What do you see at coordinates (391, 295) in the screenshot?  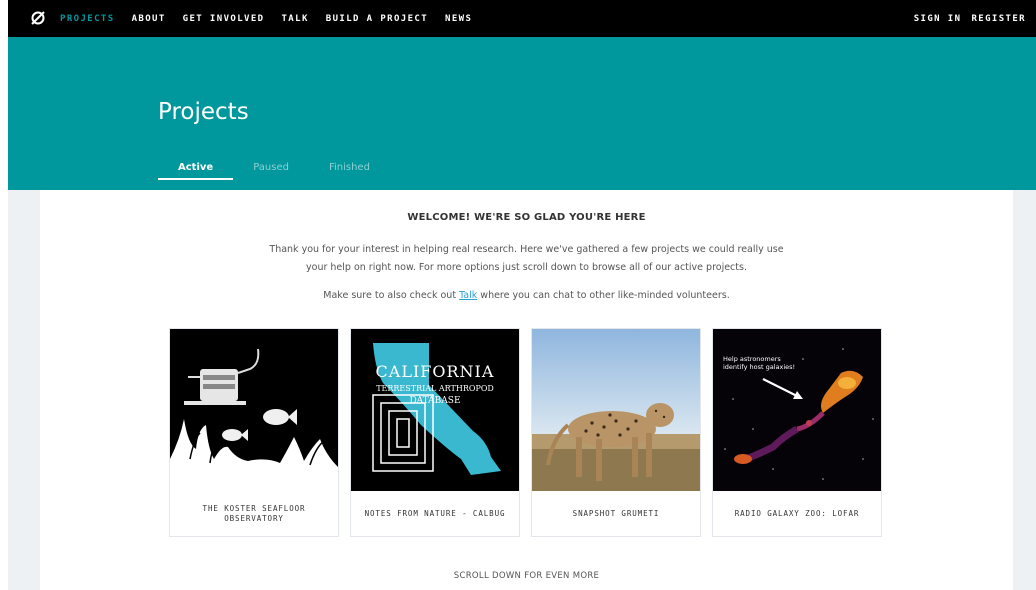 I see `talk-note-prefix: Make sure to also check out` at bounding box center [391, 295].